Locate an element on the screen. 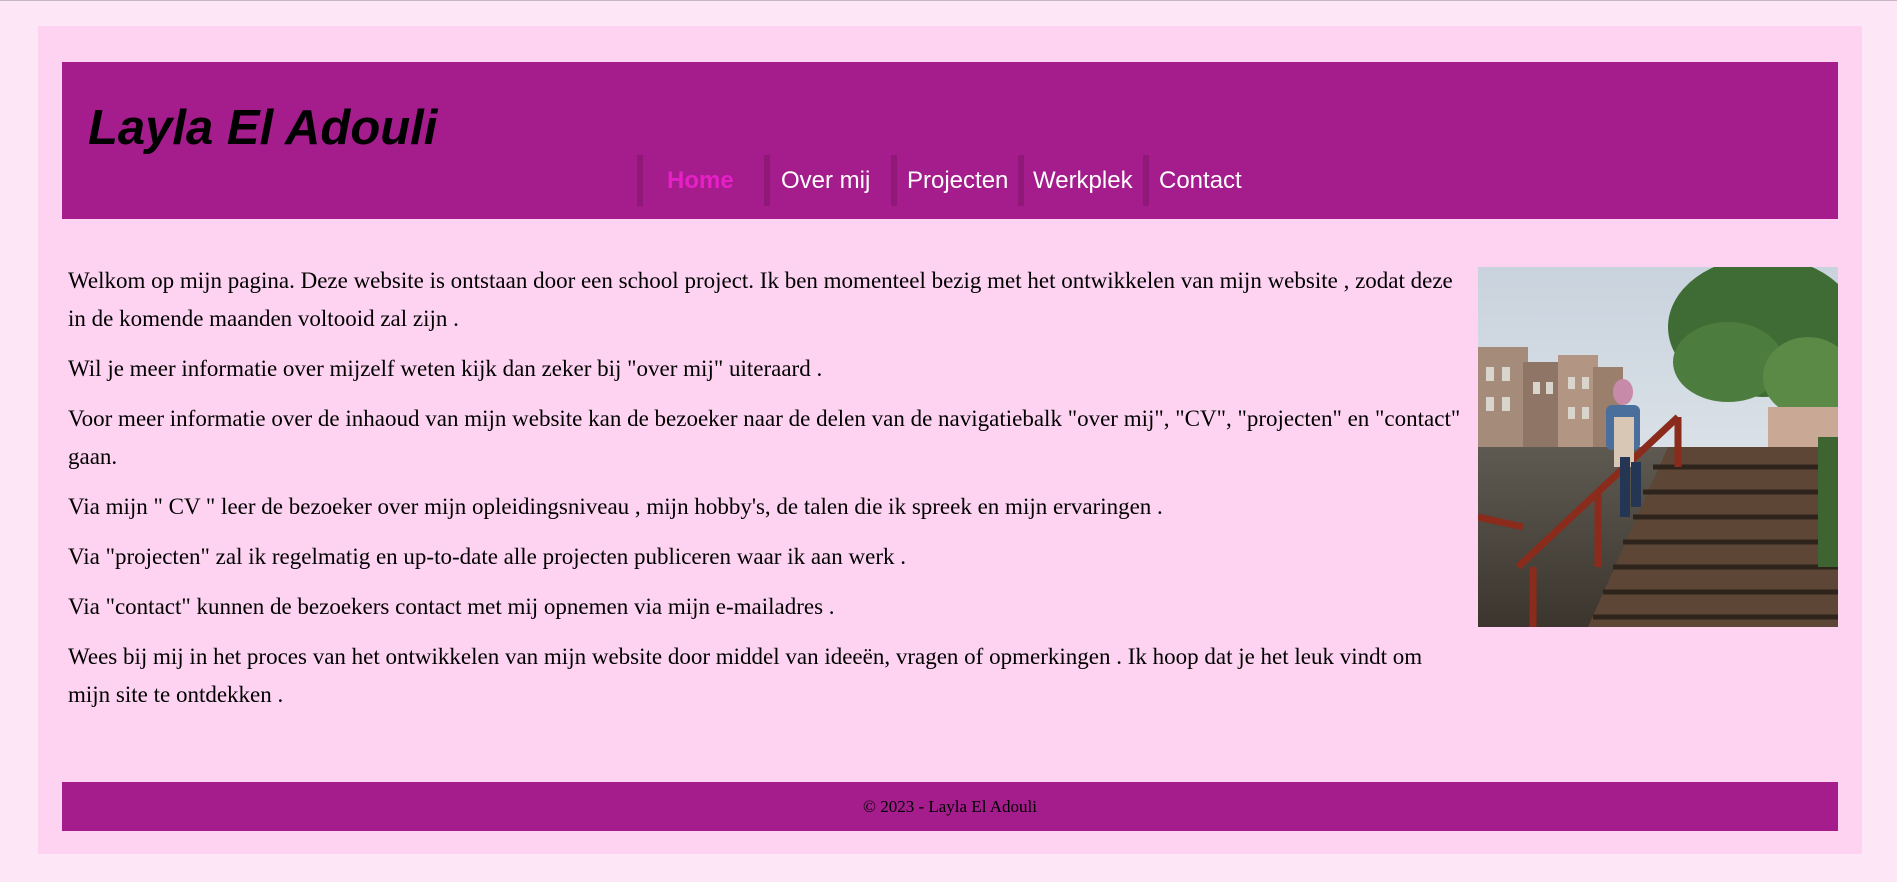 The image size is (1897, 882). nav-item-werkplek: Werkplek is located at coordinates (1083, 180).